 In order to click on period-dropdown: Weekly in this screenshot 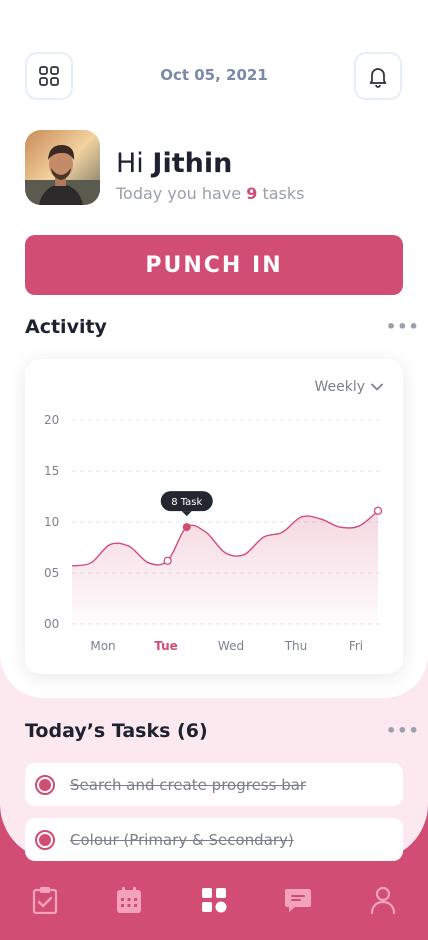, I will do `click(348, 387)`.